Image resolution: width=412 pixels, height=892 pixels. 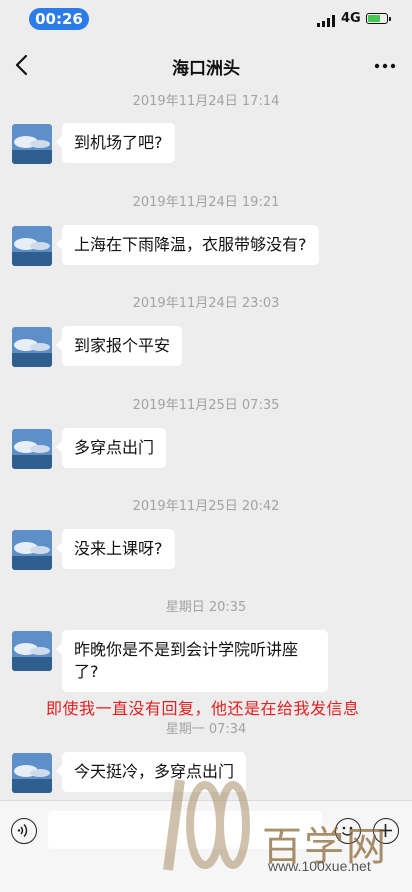 I want to click on message-timestamp: 2019年11月24日 17:14, so click(x=206, y=101).